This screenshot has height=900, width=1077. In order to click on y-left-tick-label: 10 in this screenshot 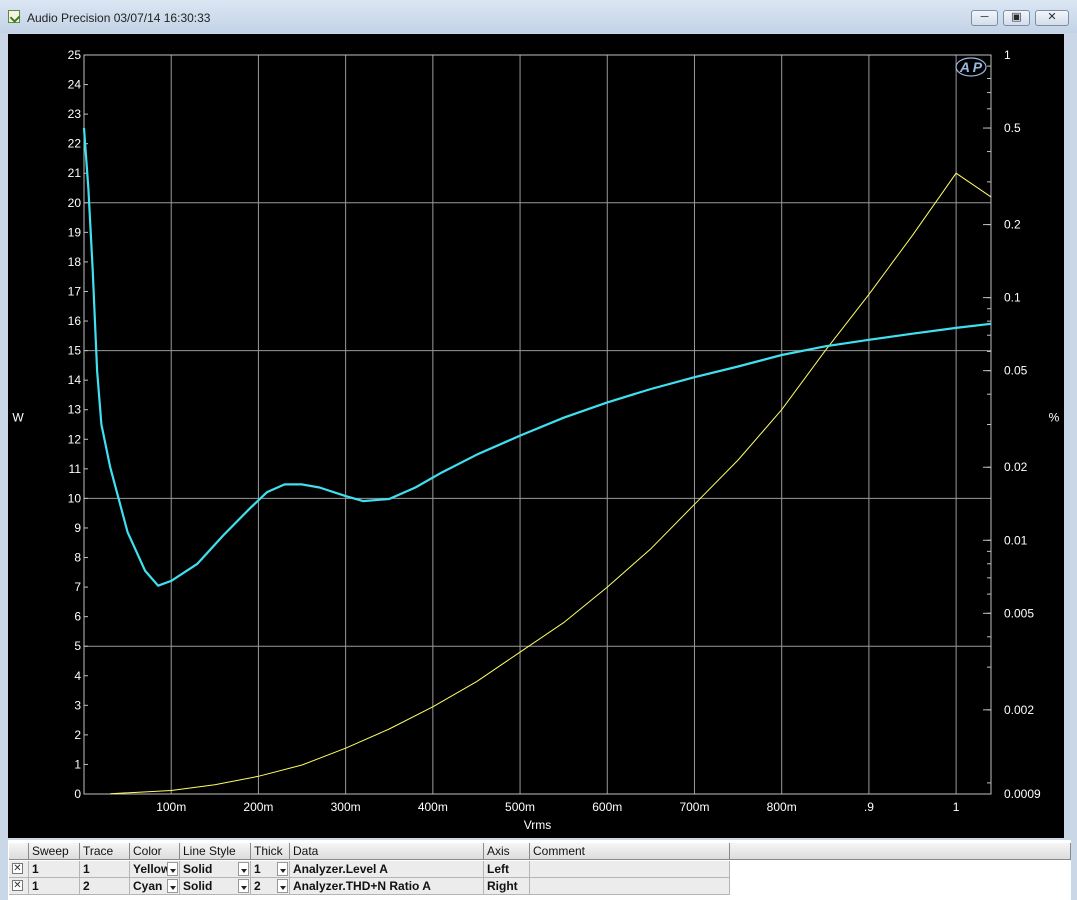, I will do `click(75, 498)`.